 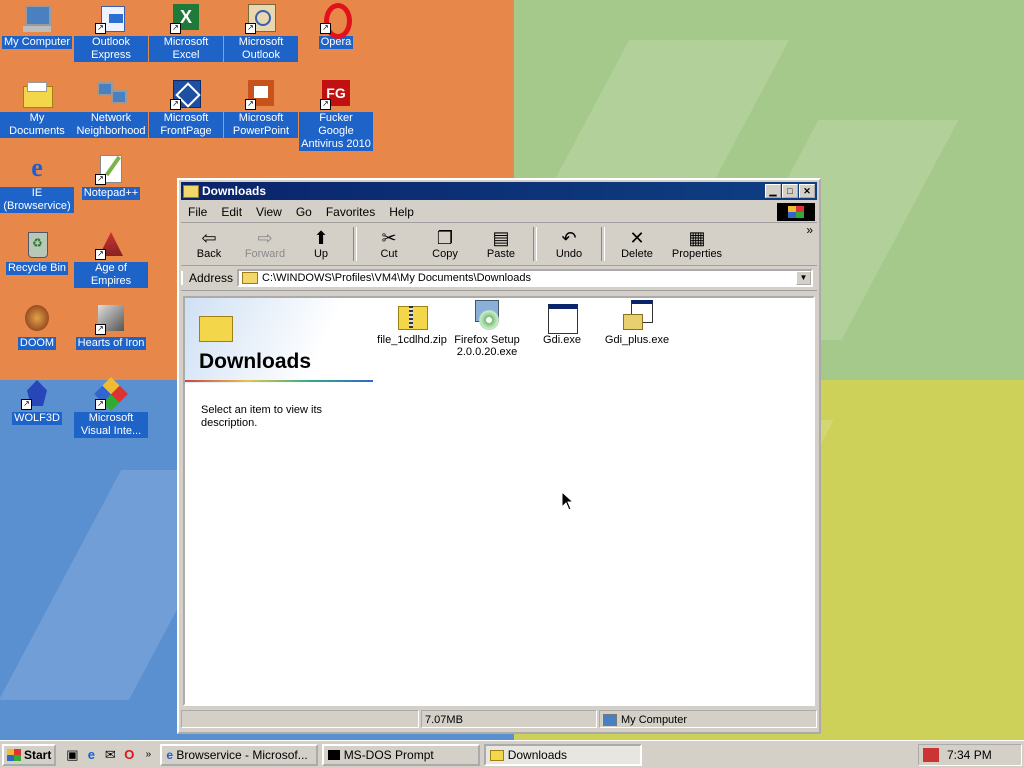 I want to click on menu-favorites: Favorites, so click(x=350, y=212).